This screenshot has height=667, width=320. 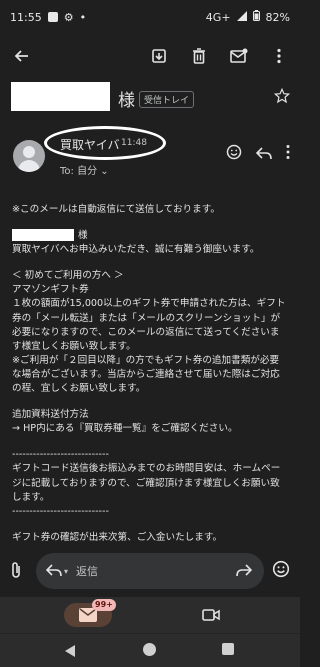 I want to click on confirmation-text: ギフト券の確認が出来次第、ご入金いたします。, so click(x=117, y=537).